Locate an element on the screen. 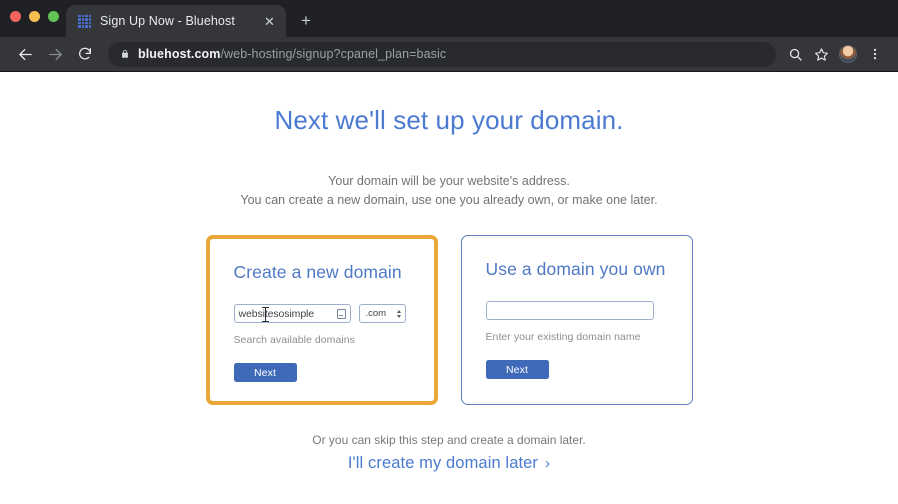 The width and height of the screenshot is (898, 504). url-domain: bluehost.com is located at coordinates (179, 54).